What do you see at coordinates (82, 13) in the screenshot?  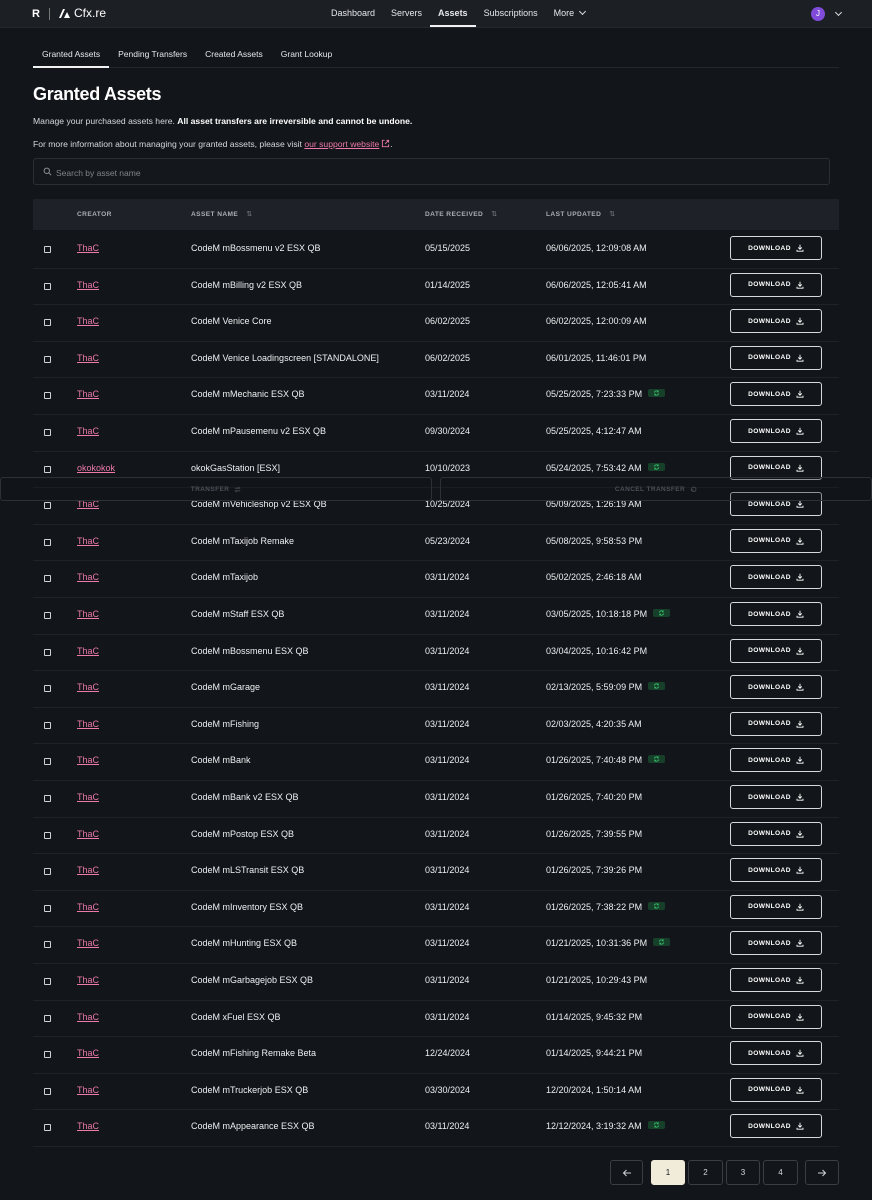 I see `cfx-logo: Cfx.re` at bounding box center [82, 13].